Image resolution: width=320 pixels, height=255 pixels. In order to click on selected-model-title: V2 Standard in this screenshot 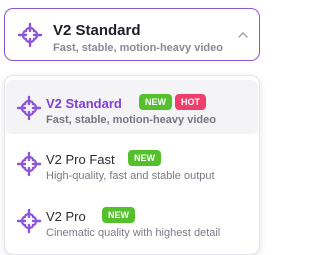, I will do `click(97, 30)`.